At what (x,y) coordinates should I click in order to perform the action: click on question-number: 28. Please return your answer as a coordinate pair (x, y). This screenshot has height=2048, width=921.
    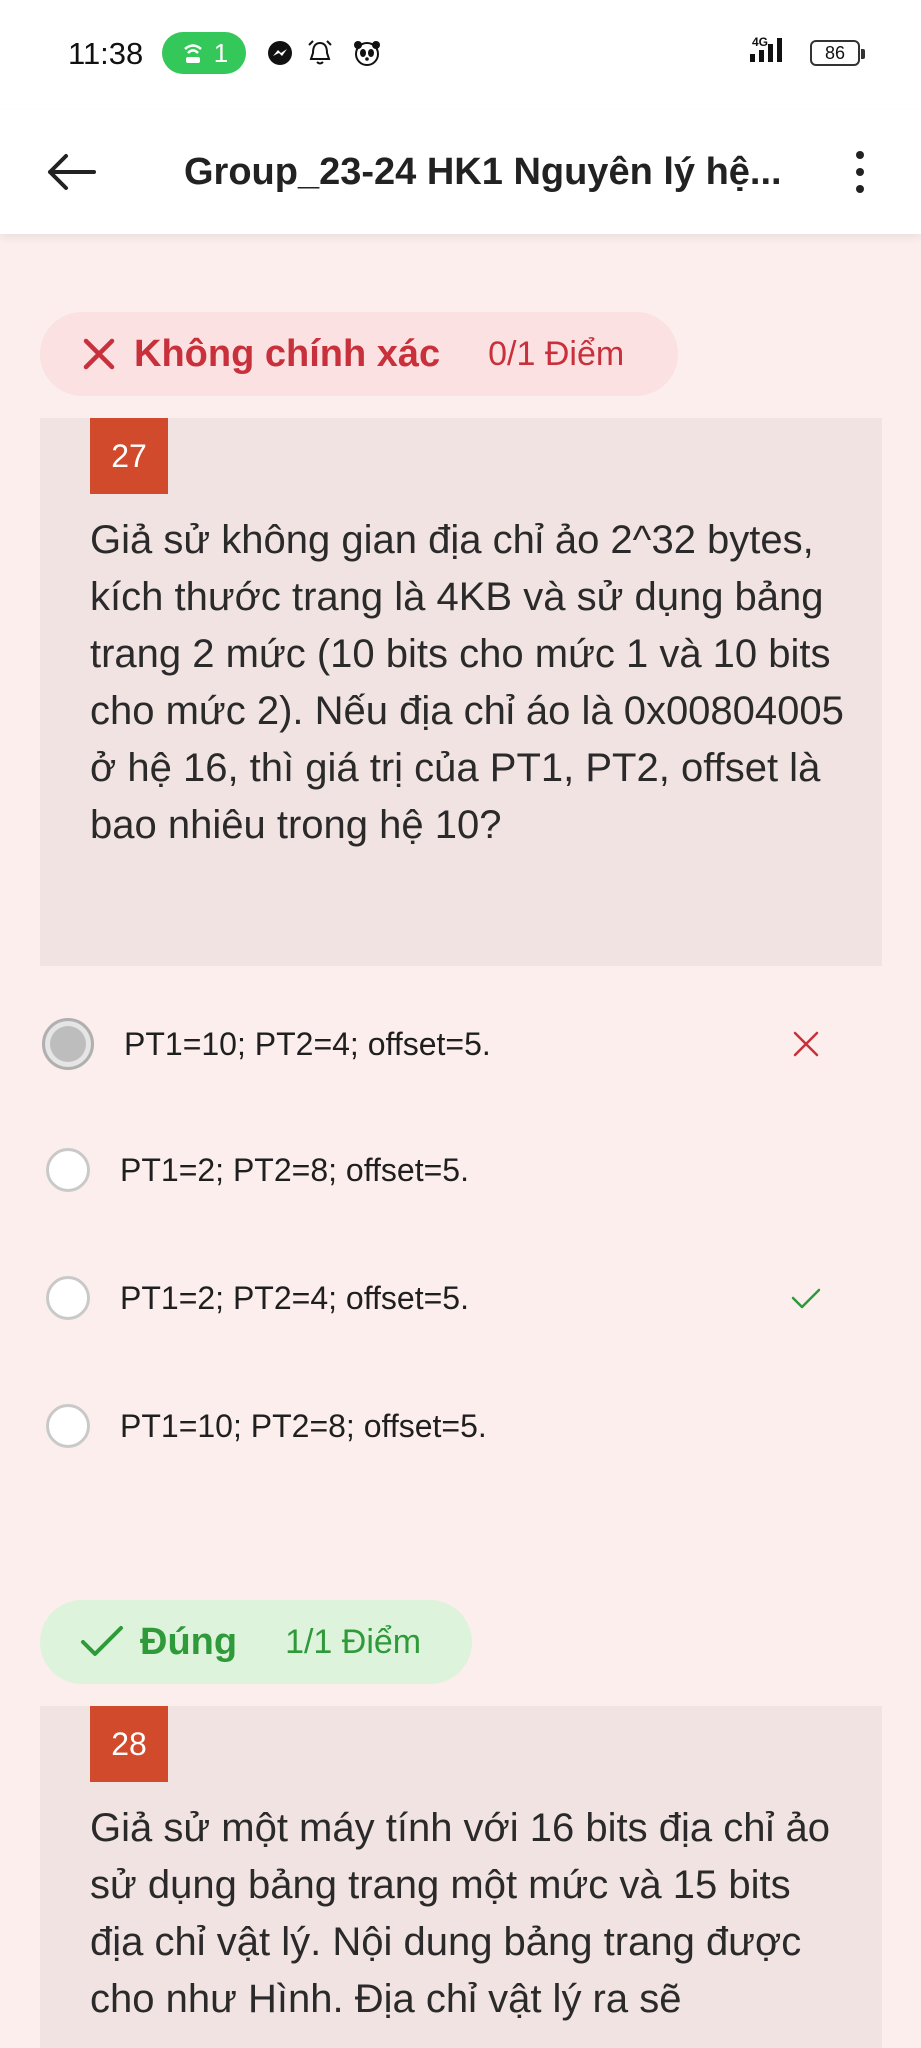
    Looking at the image, I should click on (129, 1744).